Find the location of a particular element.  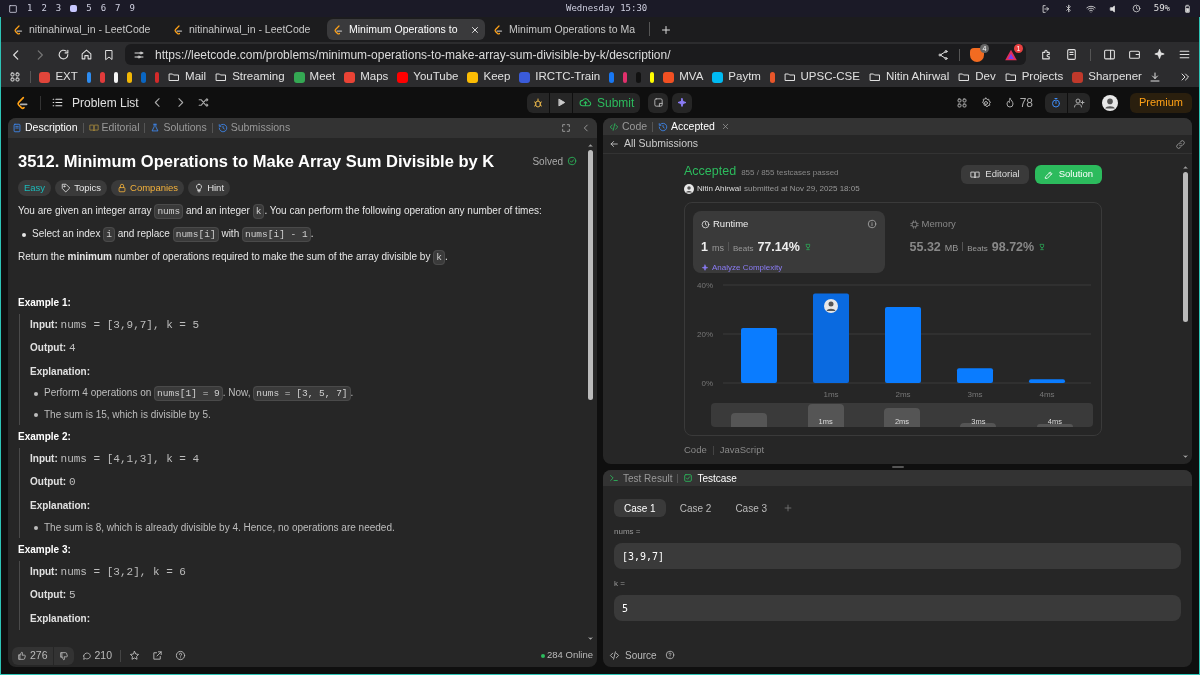

panel-tab: Test Result is located at coordinates (641, 478).